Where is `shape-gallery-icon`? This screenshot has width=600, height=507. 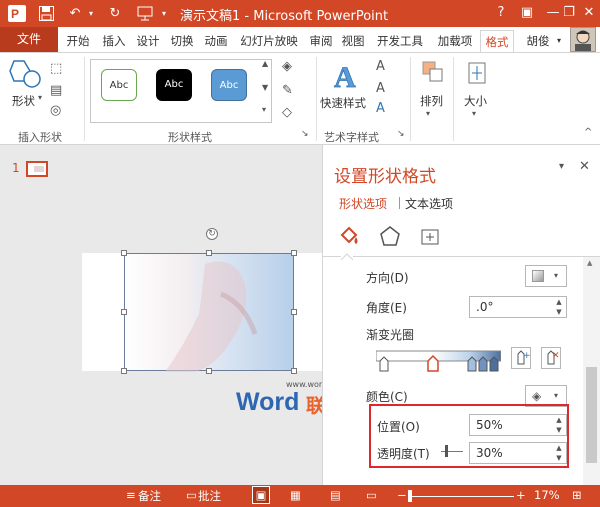
shape-gallery-icon is located at coordinates (25, 74).